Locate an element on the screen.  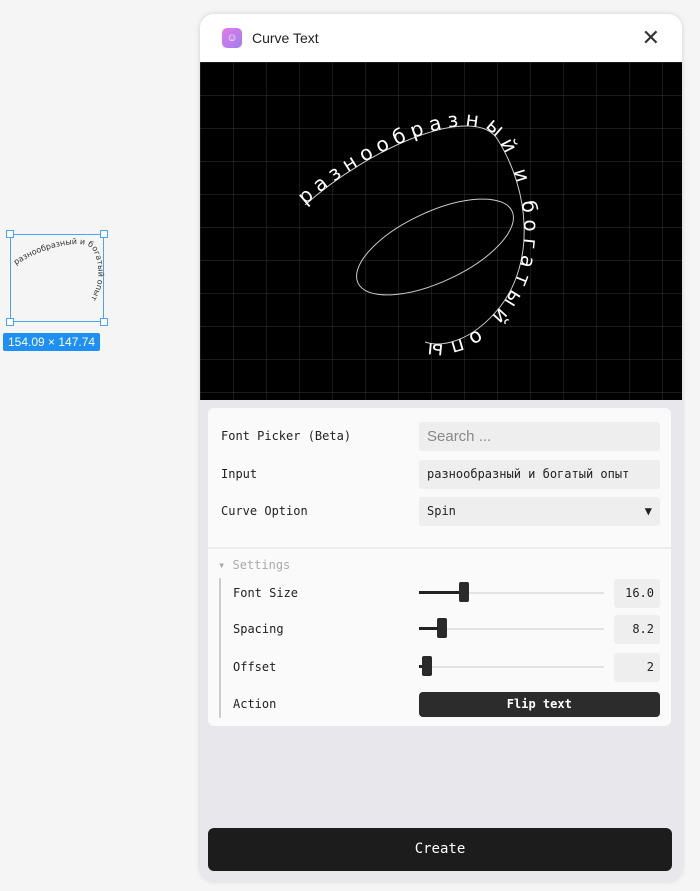
chevron-down-icon: ▼ is located at coordinates (648, 511).